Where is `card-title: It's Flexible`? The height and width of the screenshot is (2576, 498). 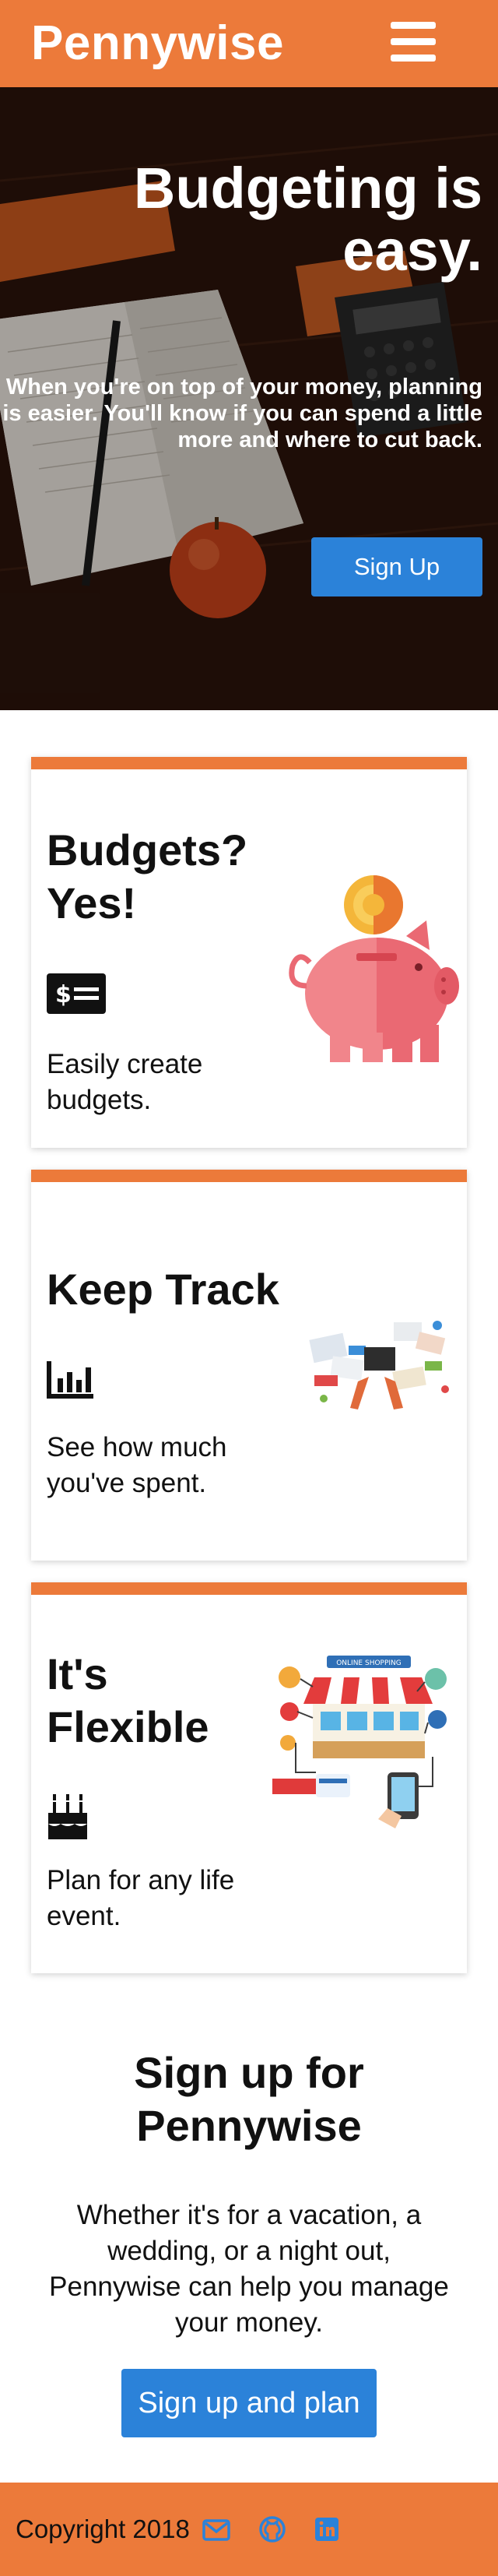
card-title: It's Flexible is located at coordinates (128, 1700).